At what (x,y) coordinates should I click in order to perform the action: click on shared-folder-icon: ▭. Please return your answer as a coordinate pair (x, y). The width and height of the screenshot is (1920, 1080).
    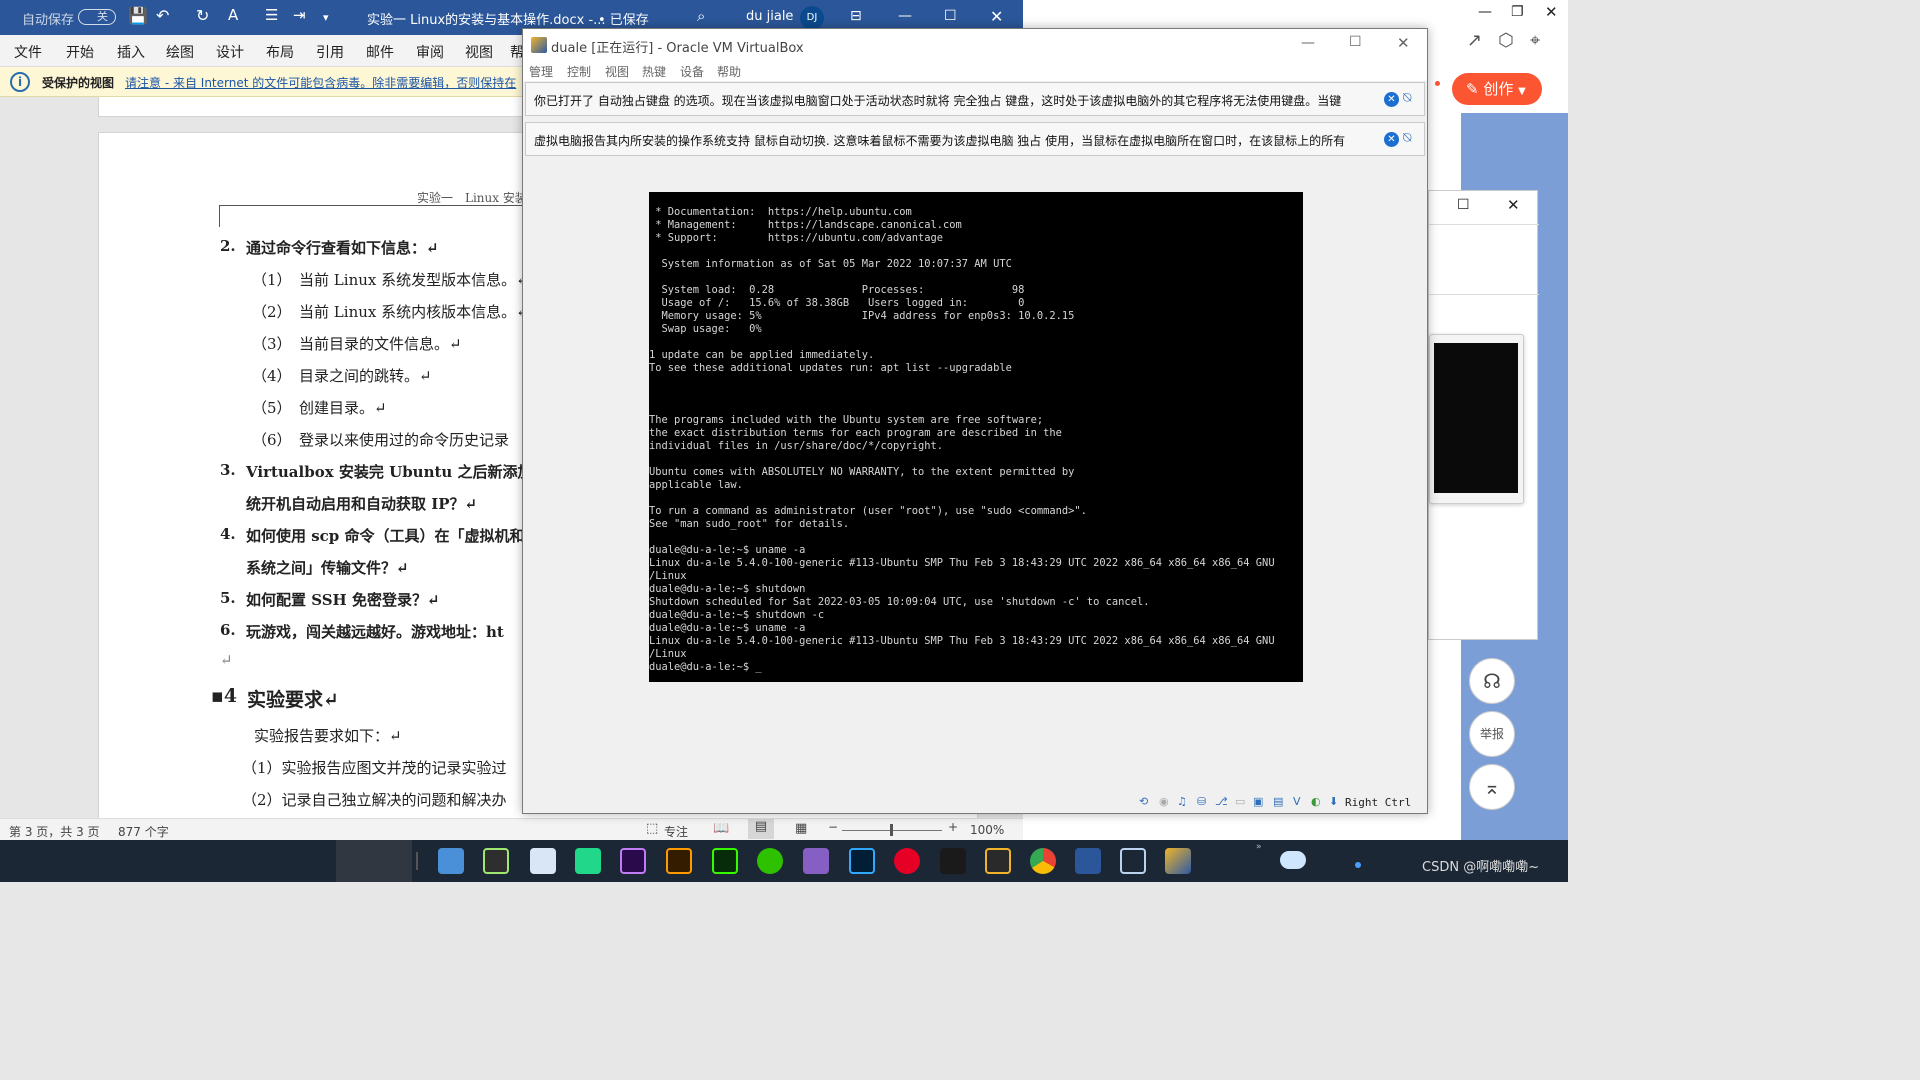
    Looking at the image, I should click on (1240, 801).